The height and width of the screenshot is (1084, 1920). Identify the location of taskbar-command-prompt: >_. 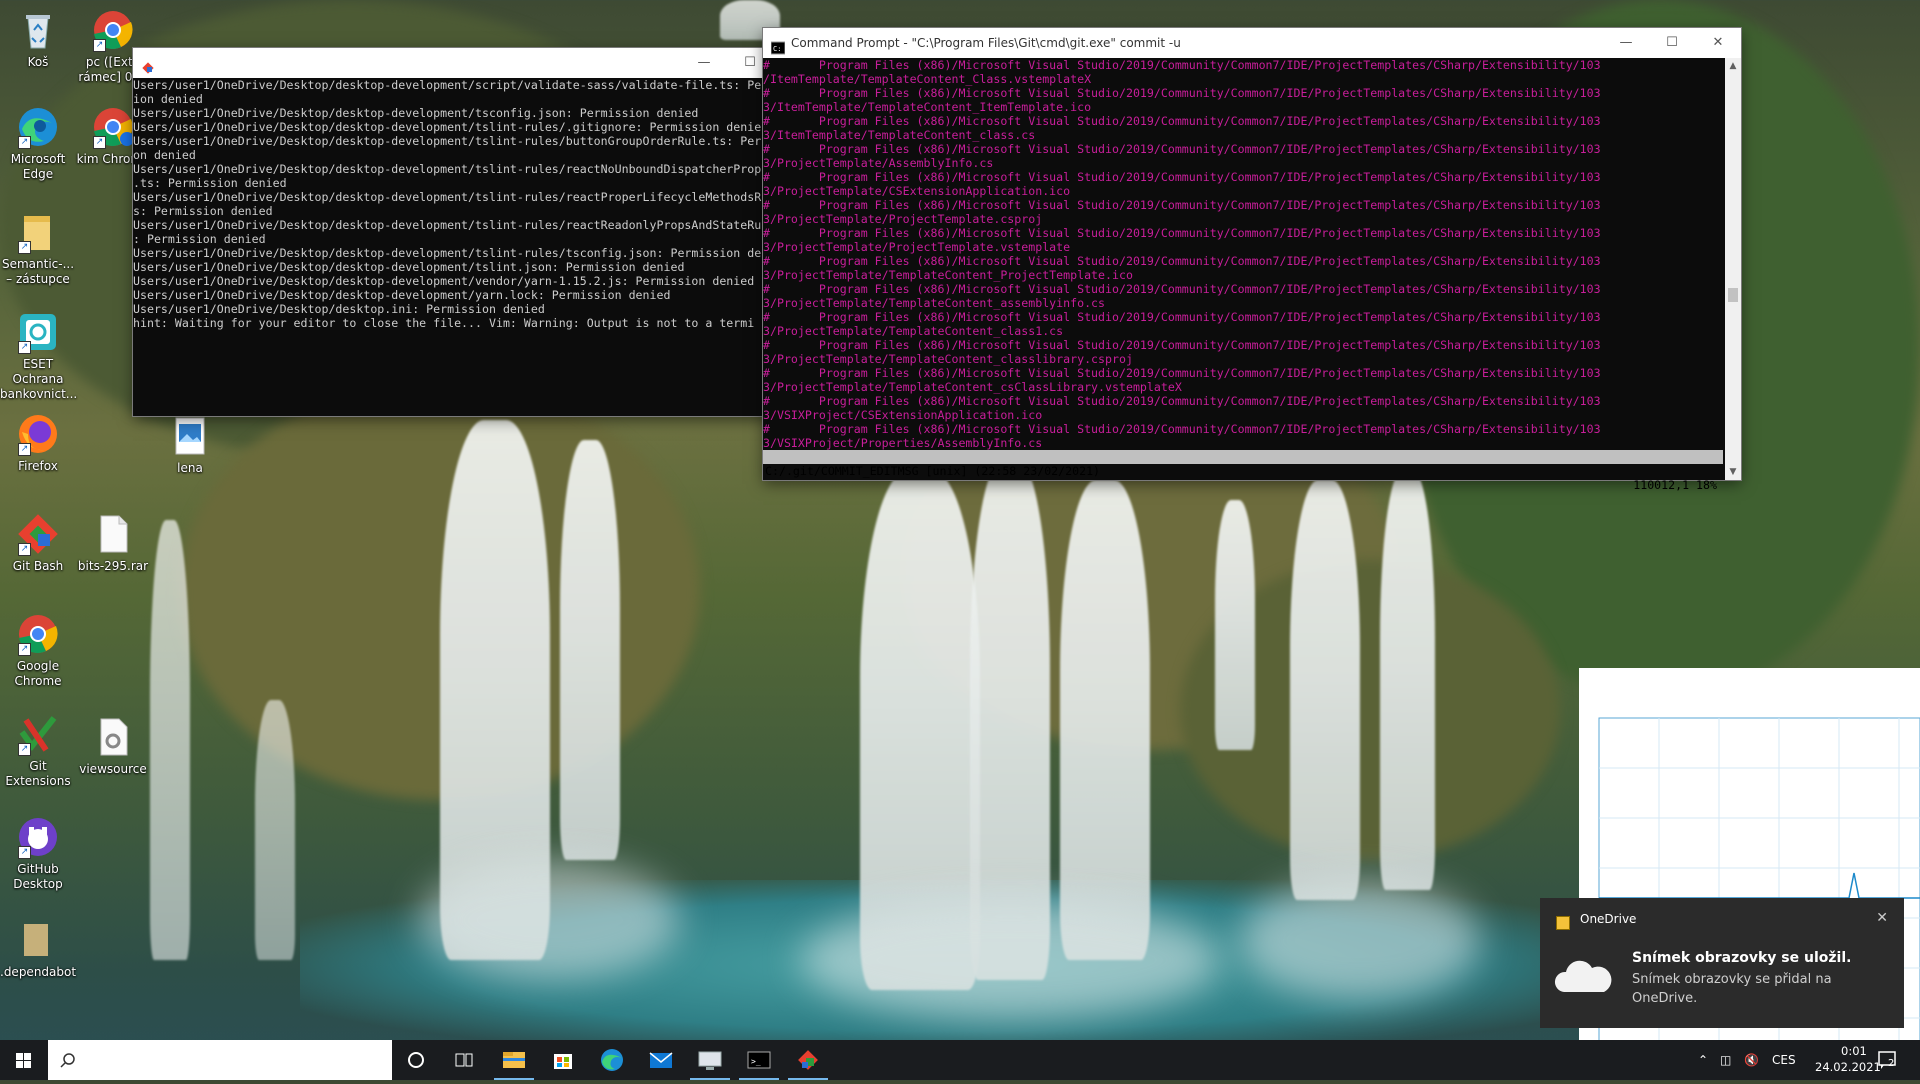
(759, 1060).